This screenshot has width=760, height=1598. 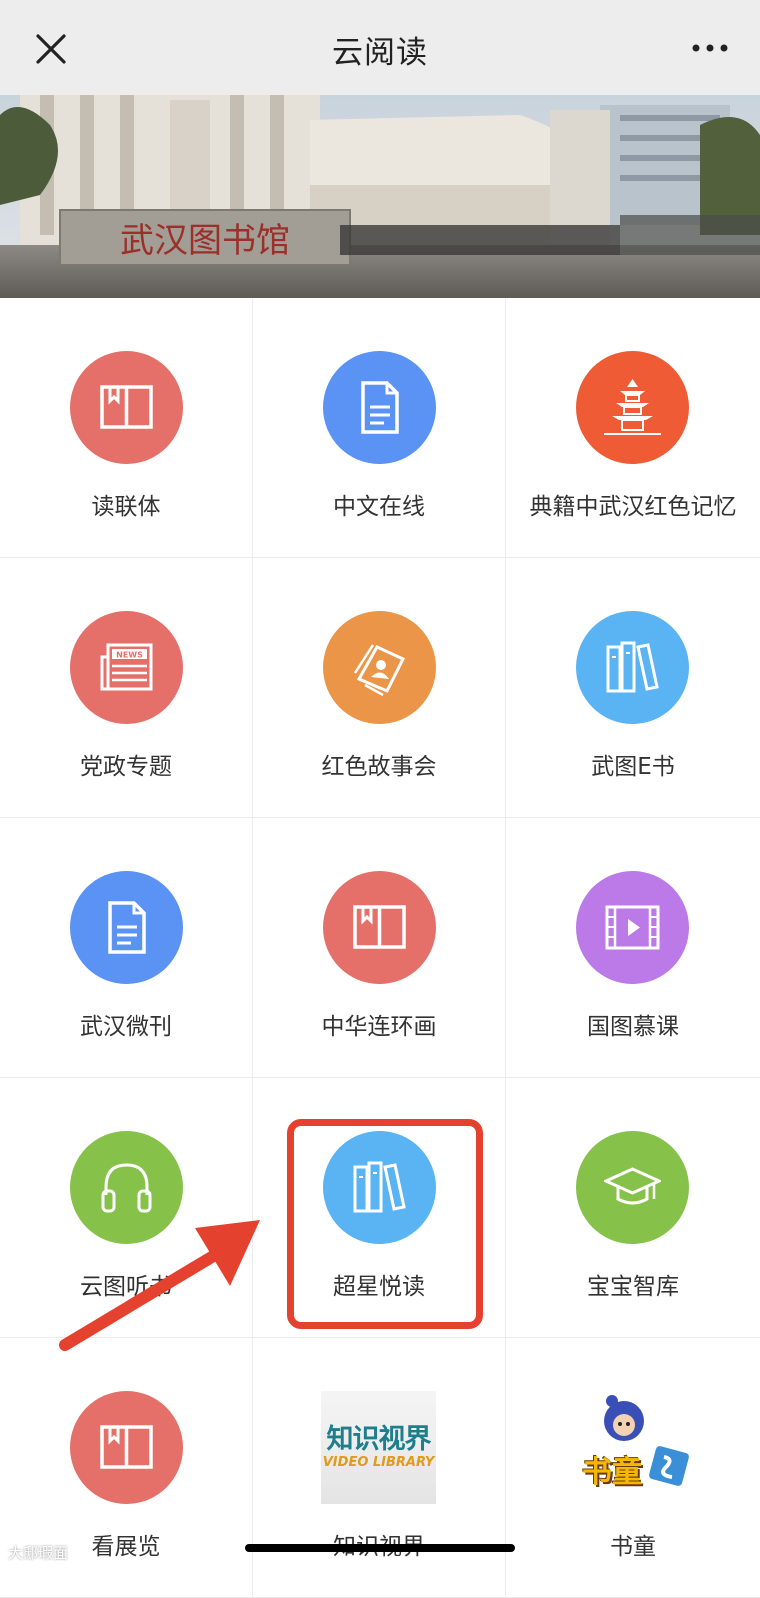 I want to click on top-navigation-bar: 云阅读, so click(x=380, y=47).